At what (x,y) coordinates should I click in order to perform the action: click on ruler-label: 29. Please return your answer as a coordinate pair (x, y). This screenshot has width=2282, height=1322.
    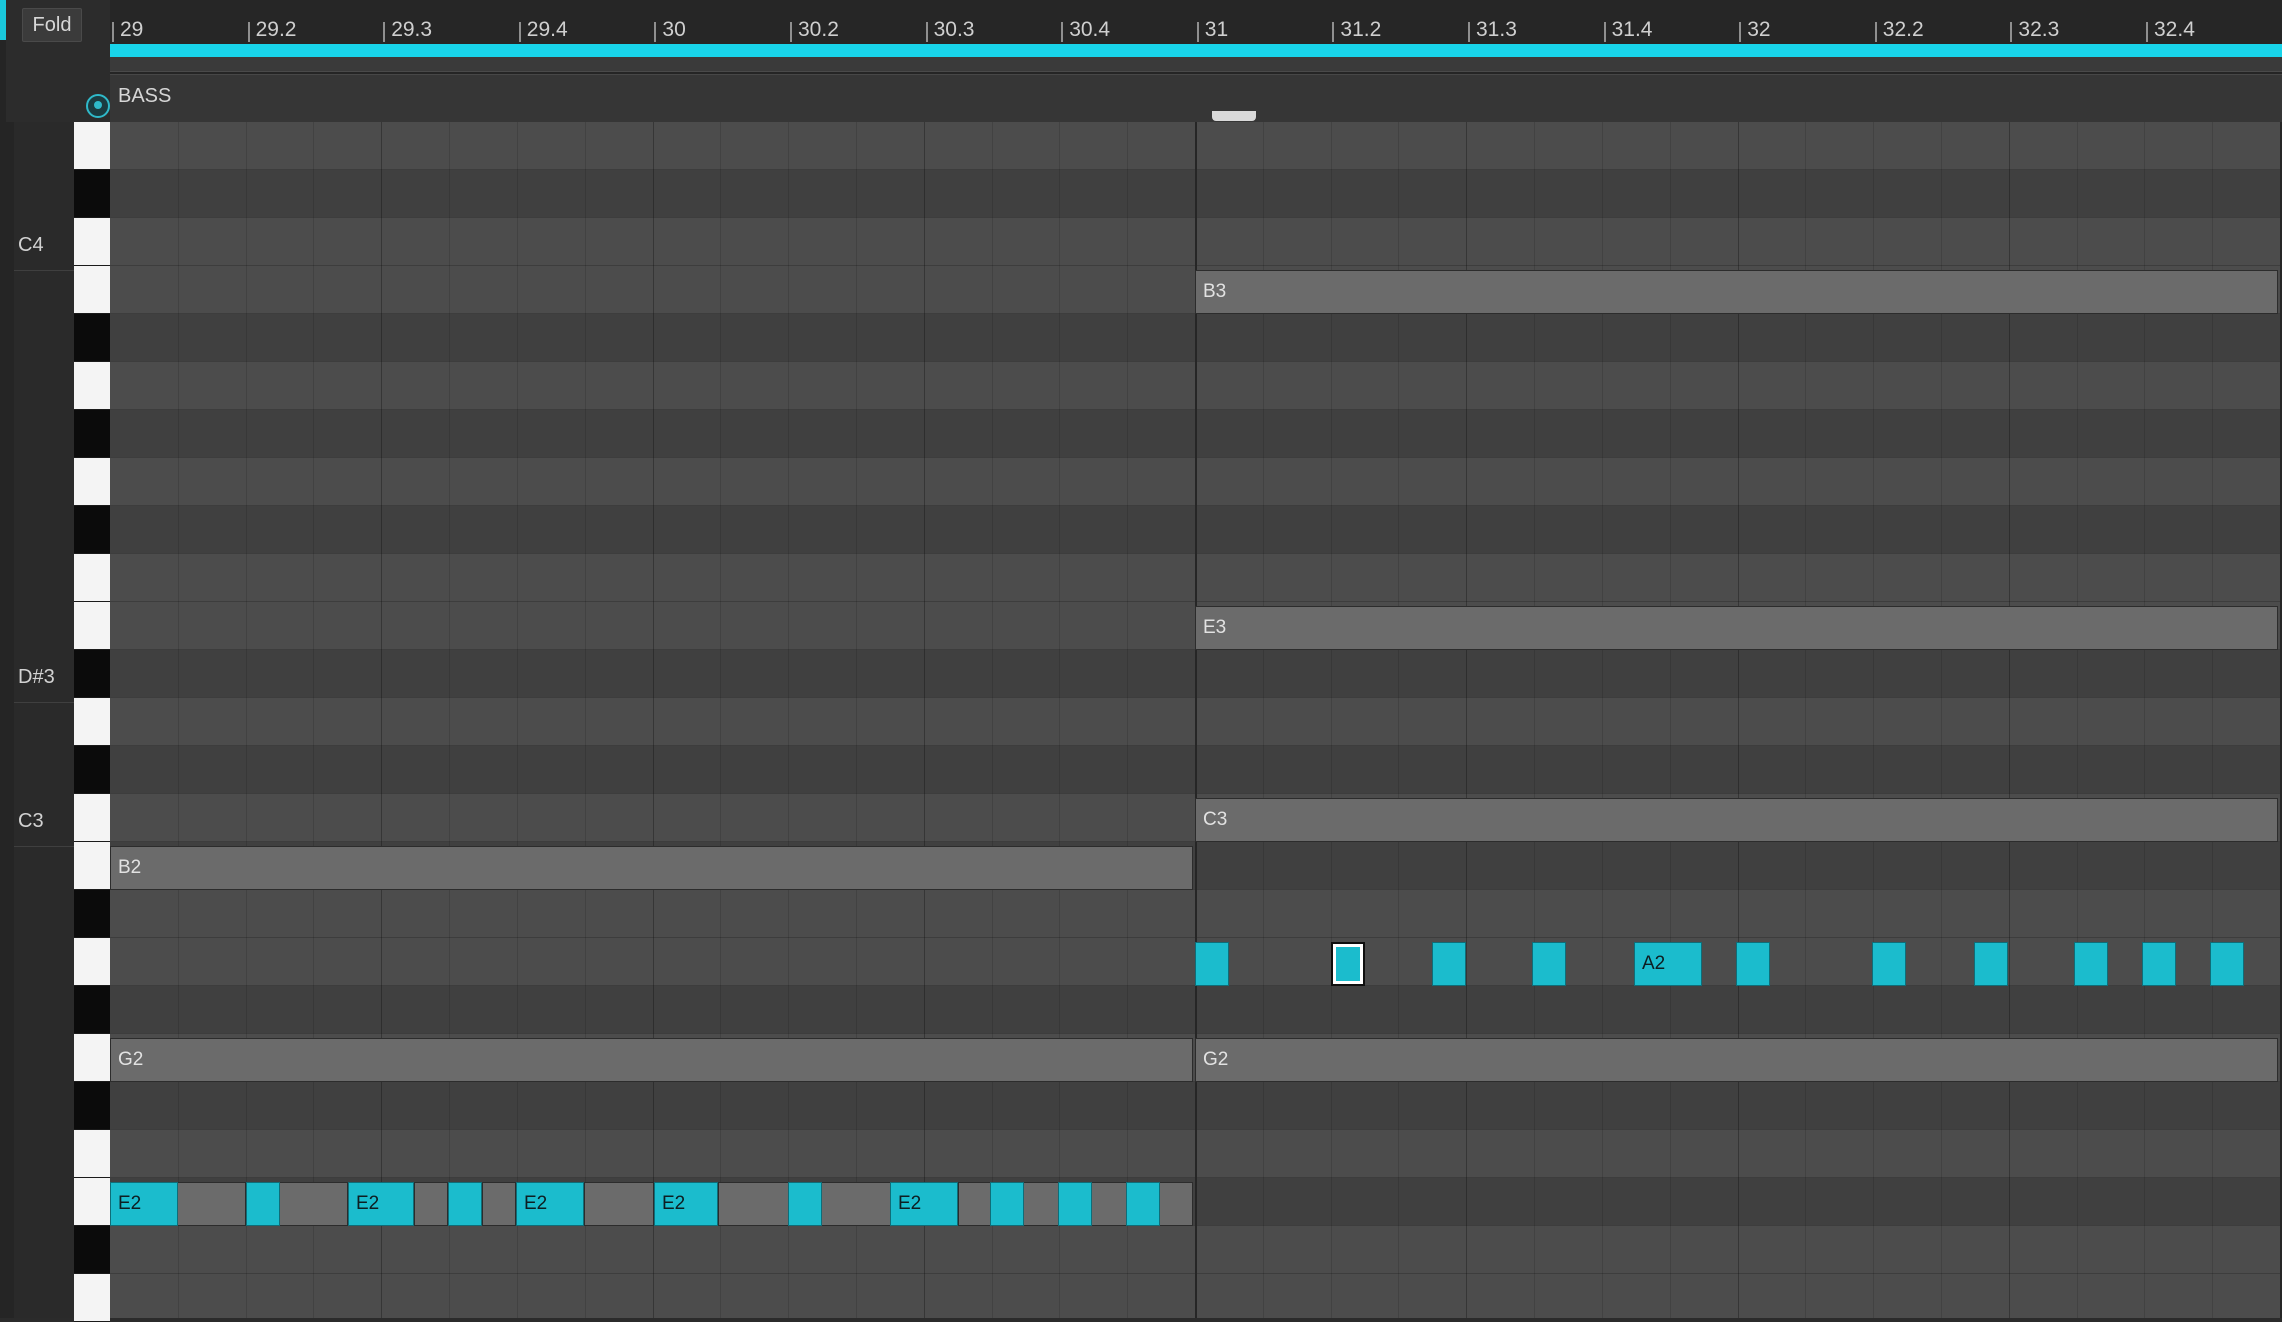
    Looking at the image, I should click on (132, 29).